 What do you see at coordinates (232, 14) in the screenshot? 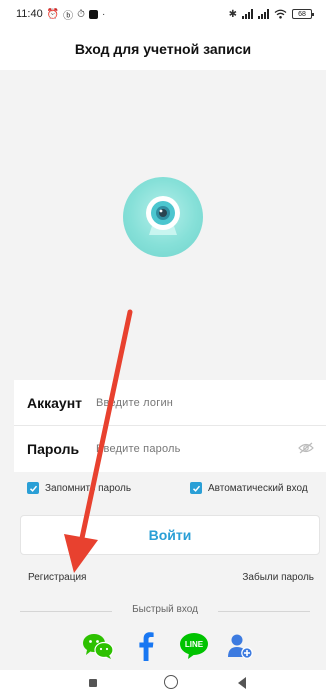
I see `bluetooth-icon: ✱` at bounding box center [232, 14].